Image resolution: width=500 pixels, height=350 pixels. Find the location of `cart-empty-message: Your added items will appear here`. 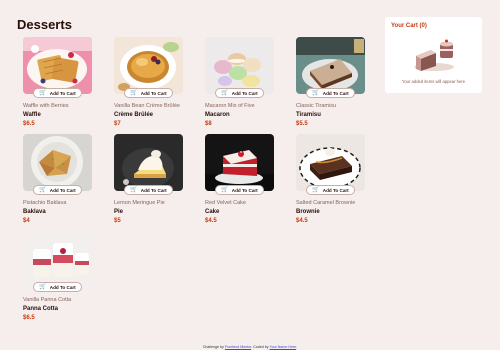

cart-empty-message: Your added items will appear here is located at coordinates (433, 81).